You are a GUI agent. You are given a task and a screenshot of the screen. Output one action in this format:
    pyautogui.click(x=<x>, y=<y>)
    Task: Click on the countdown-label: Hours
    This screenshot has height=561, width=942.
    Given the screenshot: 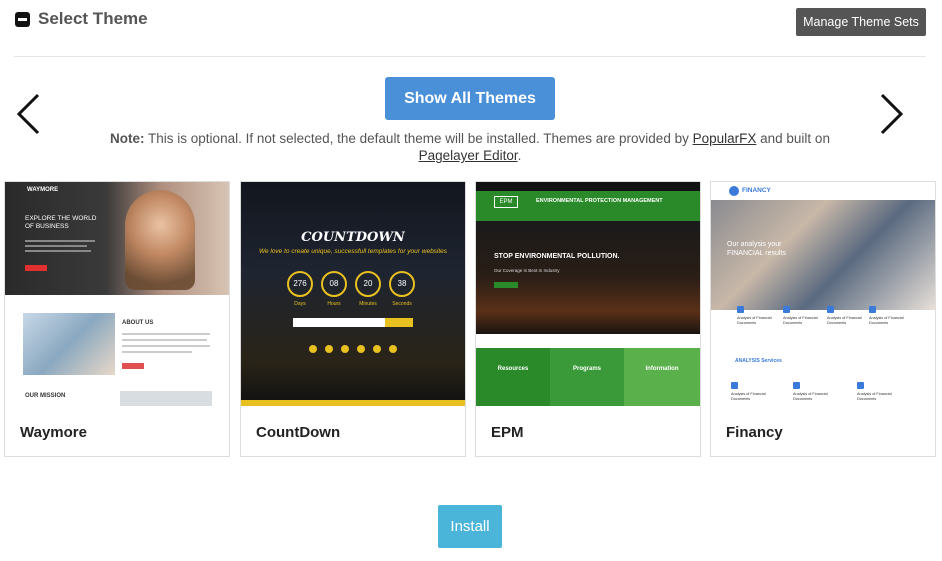 What is the action you would take?
    pyautogui.click(x=334, y=304)
    